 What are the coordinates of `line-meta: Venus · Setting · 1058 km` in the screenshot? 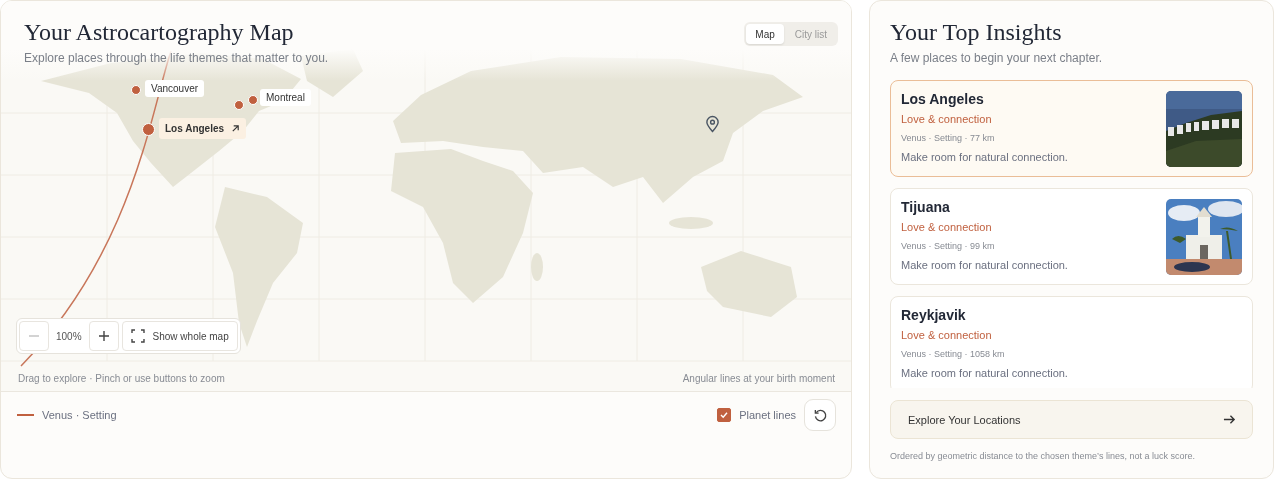 It's located at (953, 354).